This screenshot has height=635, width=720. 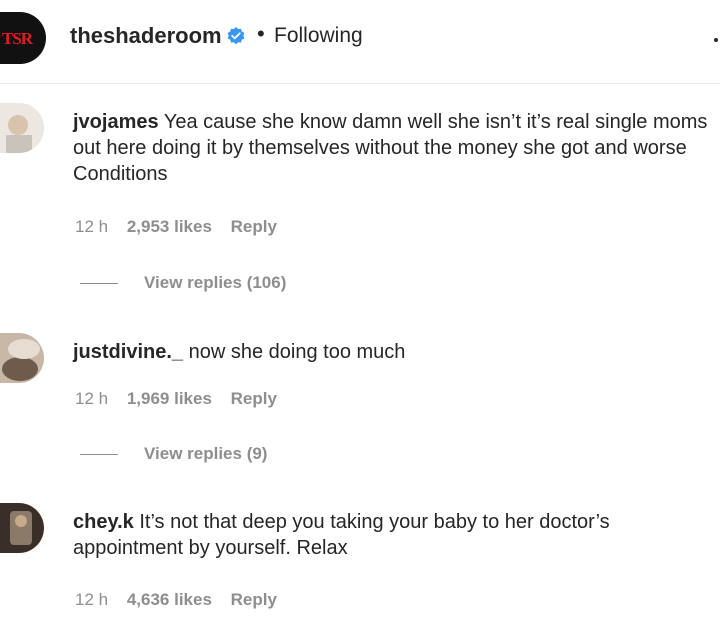 I want to click on comment-username: jvojames, so click(x=116, y=122).